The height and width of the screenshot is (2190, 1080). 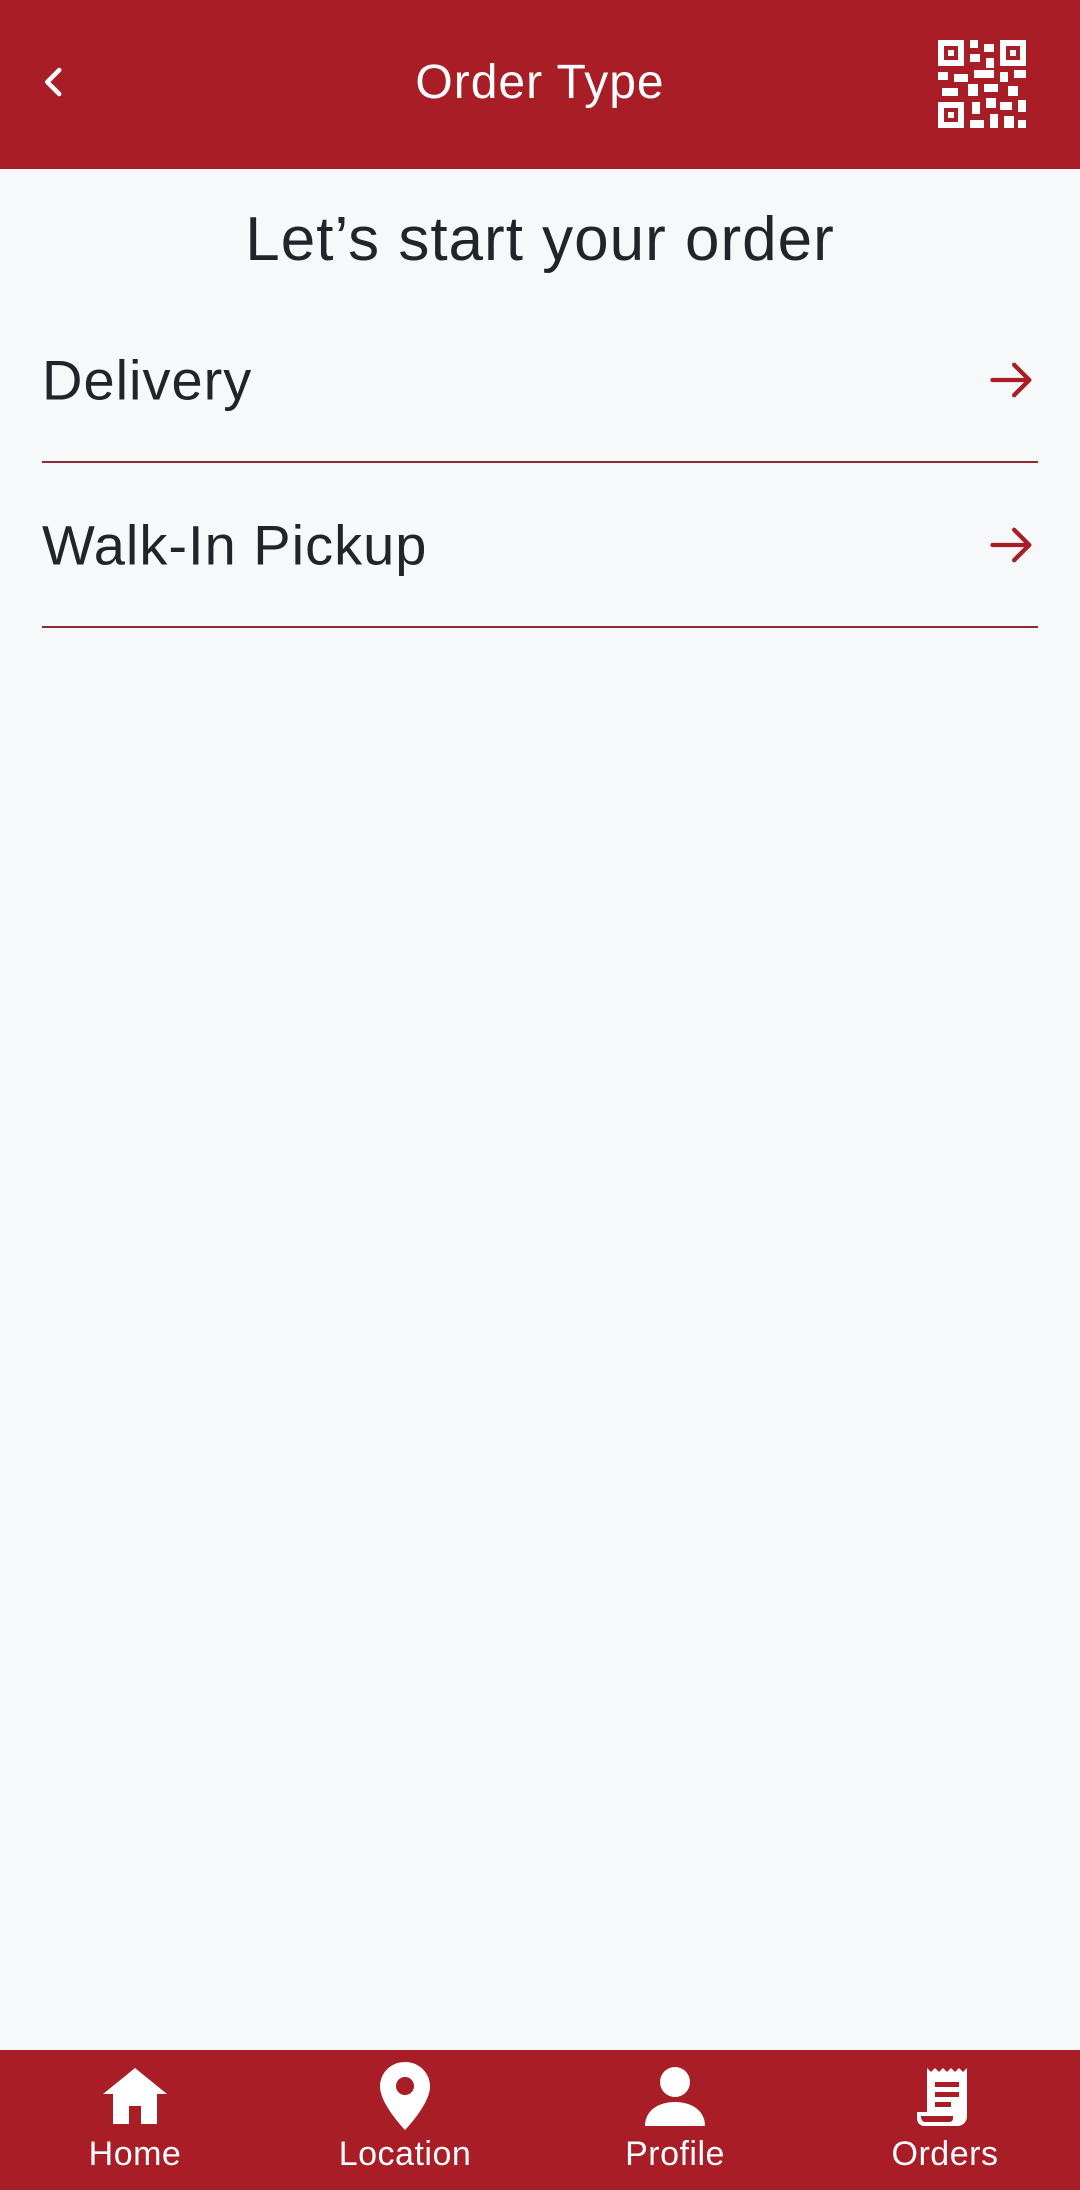 I want to click on page-title: Order Type, so click(x=540, y=82).